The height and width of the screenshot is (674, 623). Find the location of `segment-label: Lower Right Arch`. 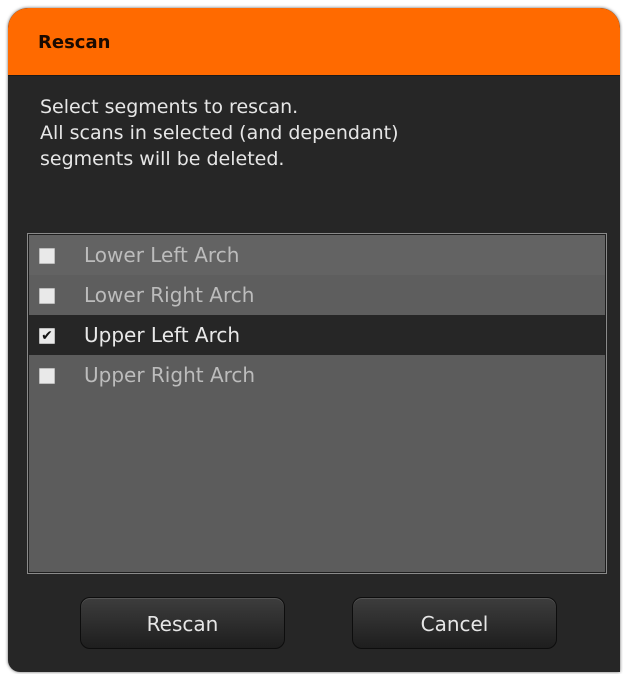

segment-label: Lower Right Arch is located at coordinates (169, 295).